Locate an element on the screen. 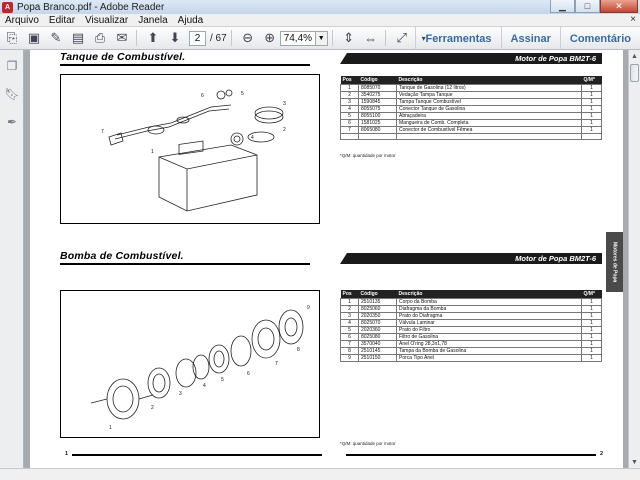 The image size is (640, 480). combine-files-icon: ▣ is located at coordinates (34, 38).